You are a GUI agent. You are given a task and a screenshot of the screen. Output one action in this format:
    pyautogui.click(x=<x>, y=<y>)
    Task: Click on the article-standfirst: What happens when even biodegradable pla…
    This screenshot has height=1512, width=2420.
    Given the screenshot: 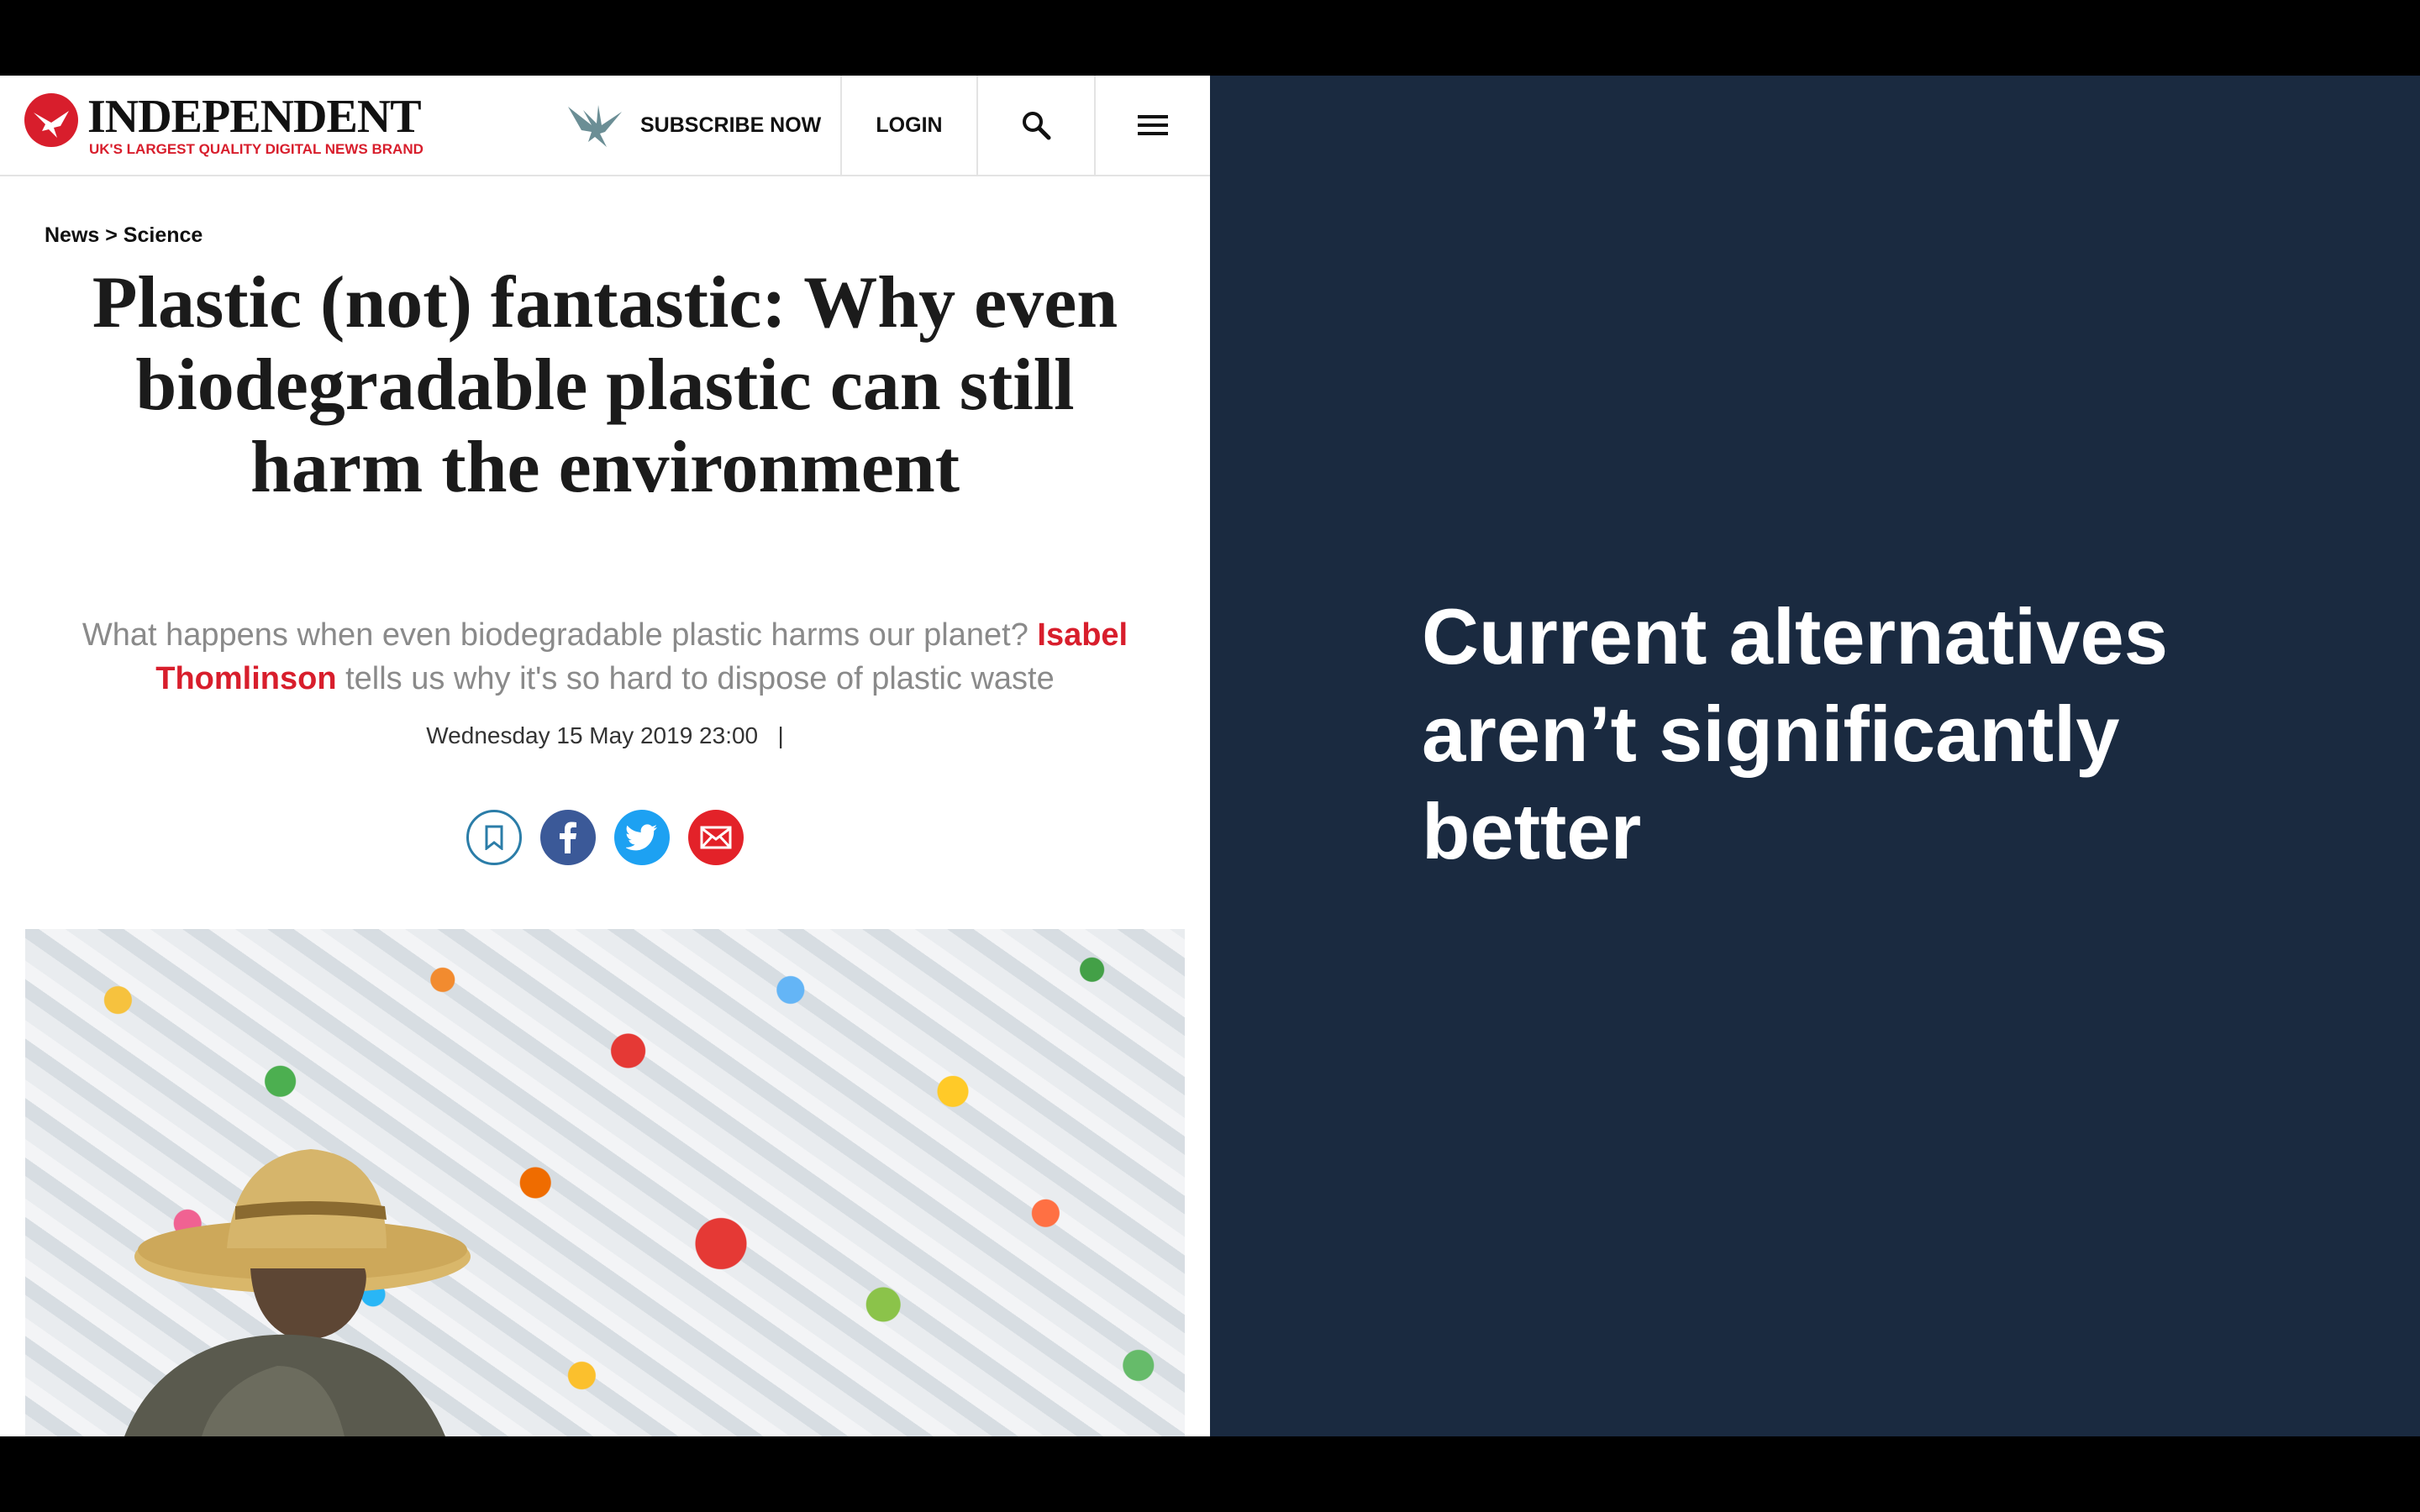 What is the action you would take?
    pyautogui.click(x=605, y=657)
    